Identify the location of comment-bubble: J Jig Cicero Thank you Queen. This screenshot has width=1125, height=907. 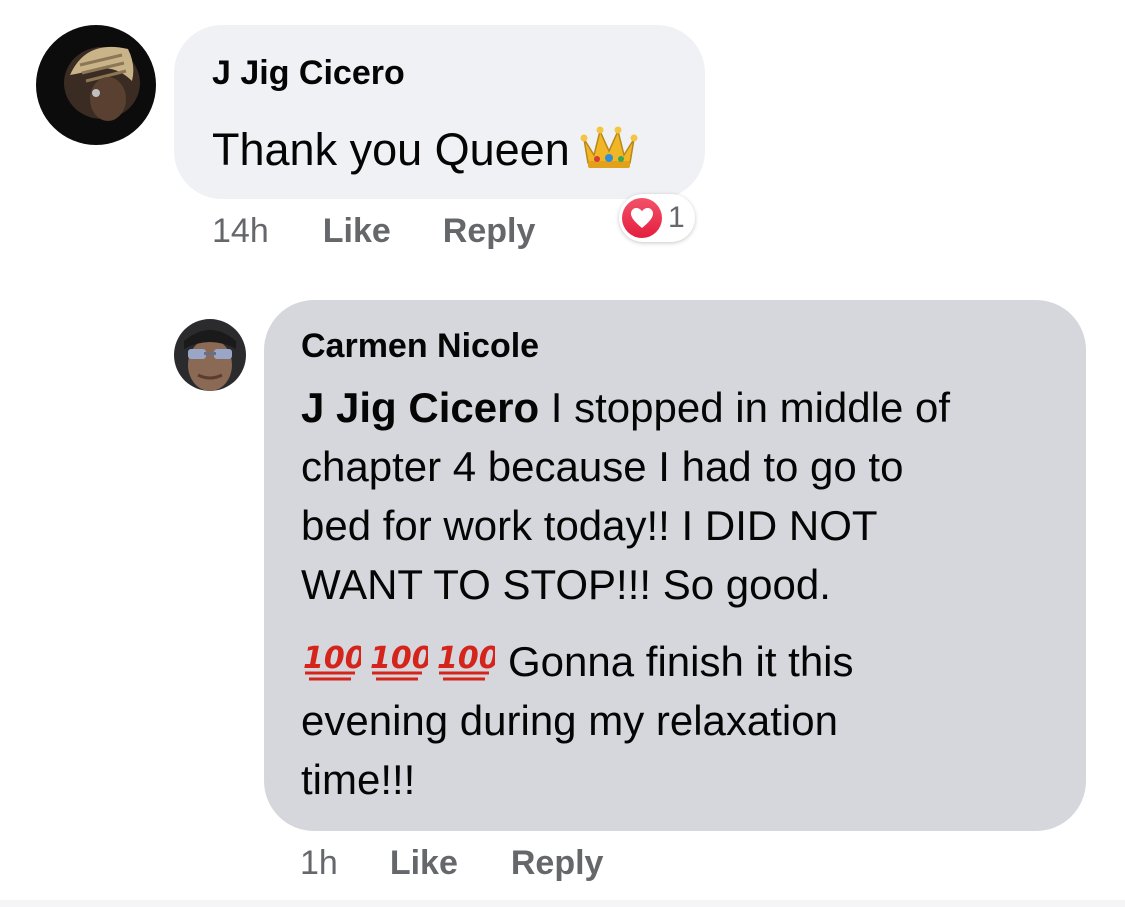
(439, 112).